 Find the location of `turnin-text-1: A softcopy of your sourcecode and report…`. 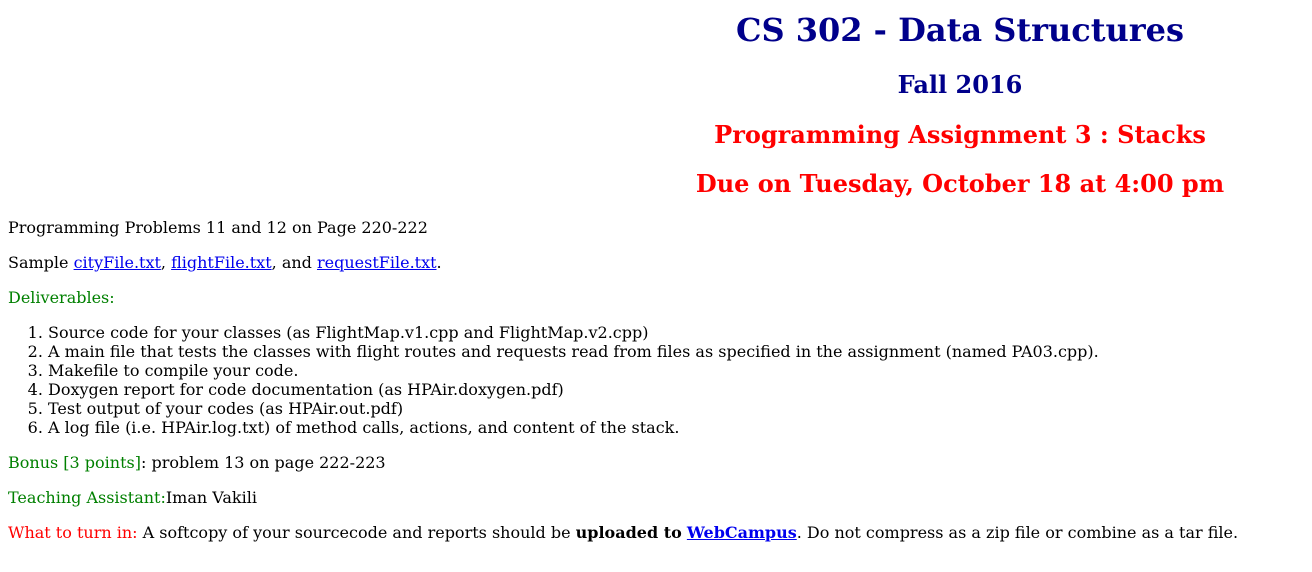

turnin-text-1: A softcopy of your sourcecode and report… is located at coordinates (356, 532).